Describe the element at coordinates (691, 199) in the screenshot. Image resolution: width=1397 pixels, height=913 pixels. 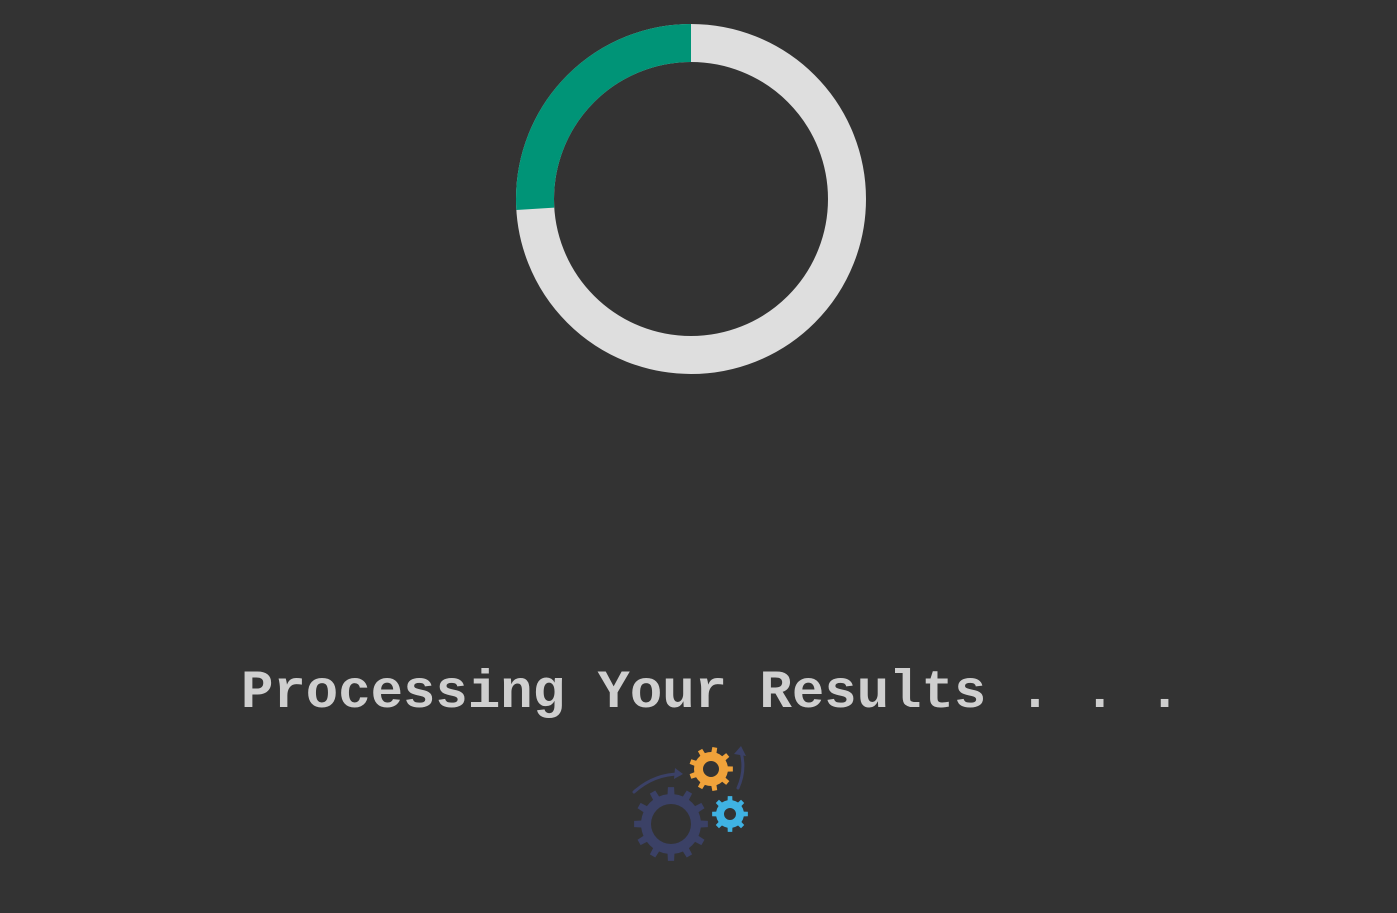
I see `progress-spinner` at that location.